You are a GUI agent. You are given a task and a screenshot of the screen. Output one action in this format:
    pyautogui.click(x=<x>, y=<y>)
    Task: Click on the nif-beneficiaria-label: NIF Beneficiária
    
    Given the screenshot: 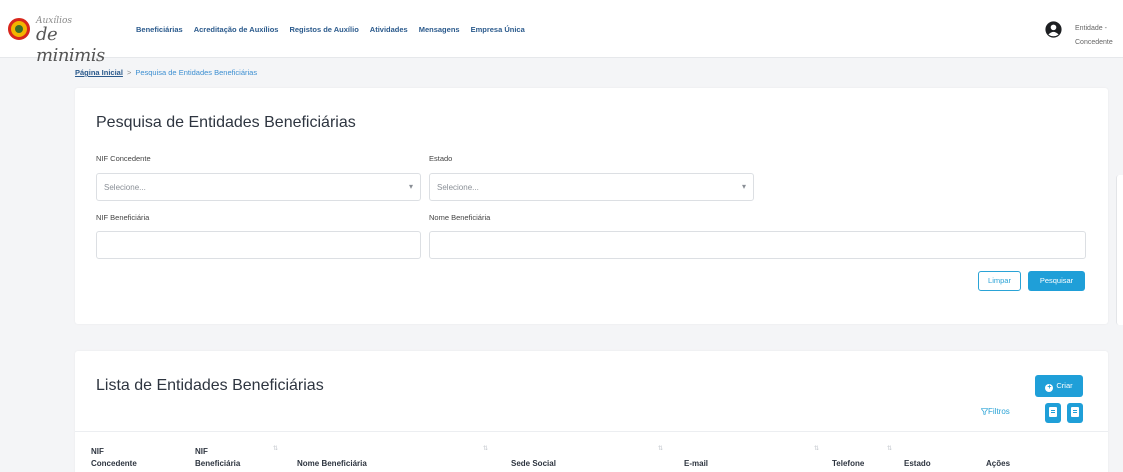 What is the action you would take?
    pyautogui.click(x=123, y=217)
    